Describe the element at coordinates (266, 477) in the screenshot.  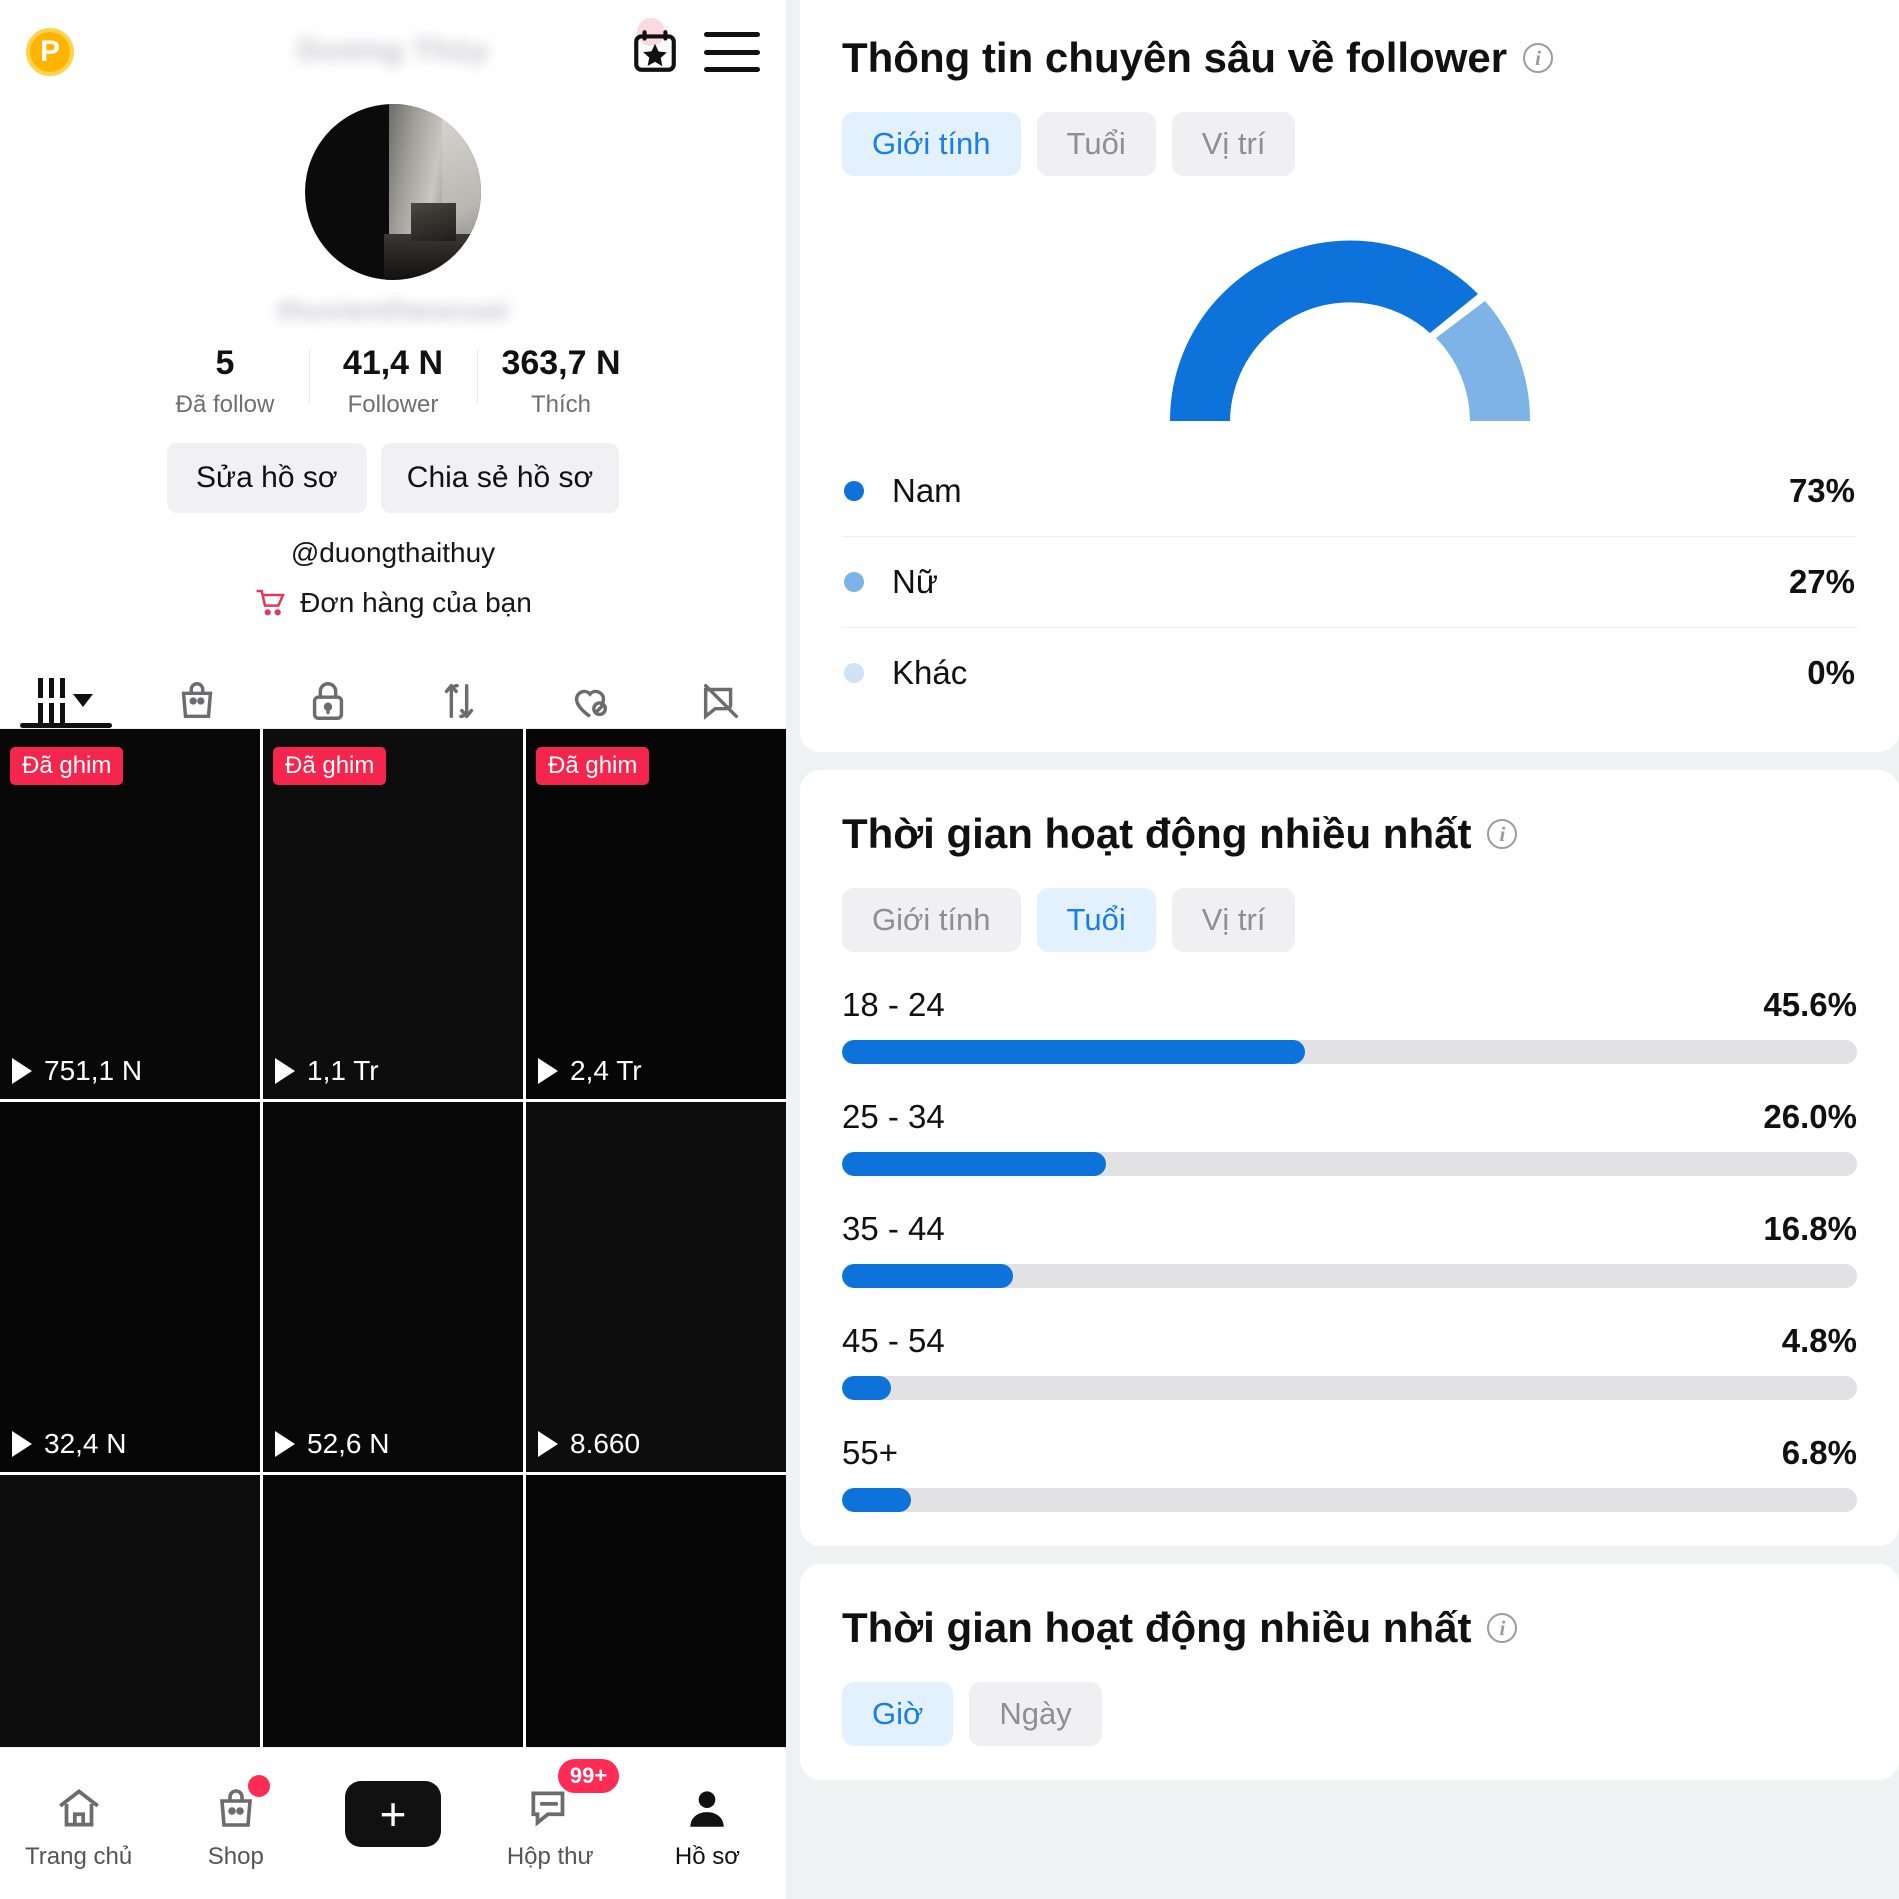
I see `edit-profile-button: Sửa hồ sơ` at that location.